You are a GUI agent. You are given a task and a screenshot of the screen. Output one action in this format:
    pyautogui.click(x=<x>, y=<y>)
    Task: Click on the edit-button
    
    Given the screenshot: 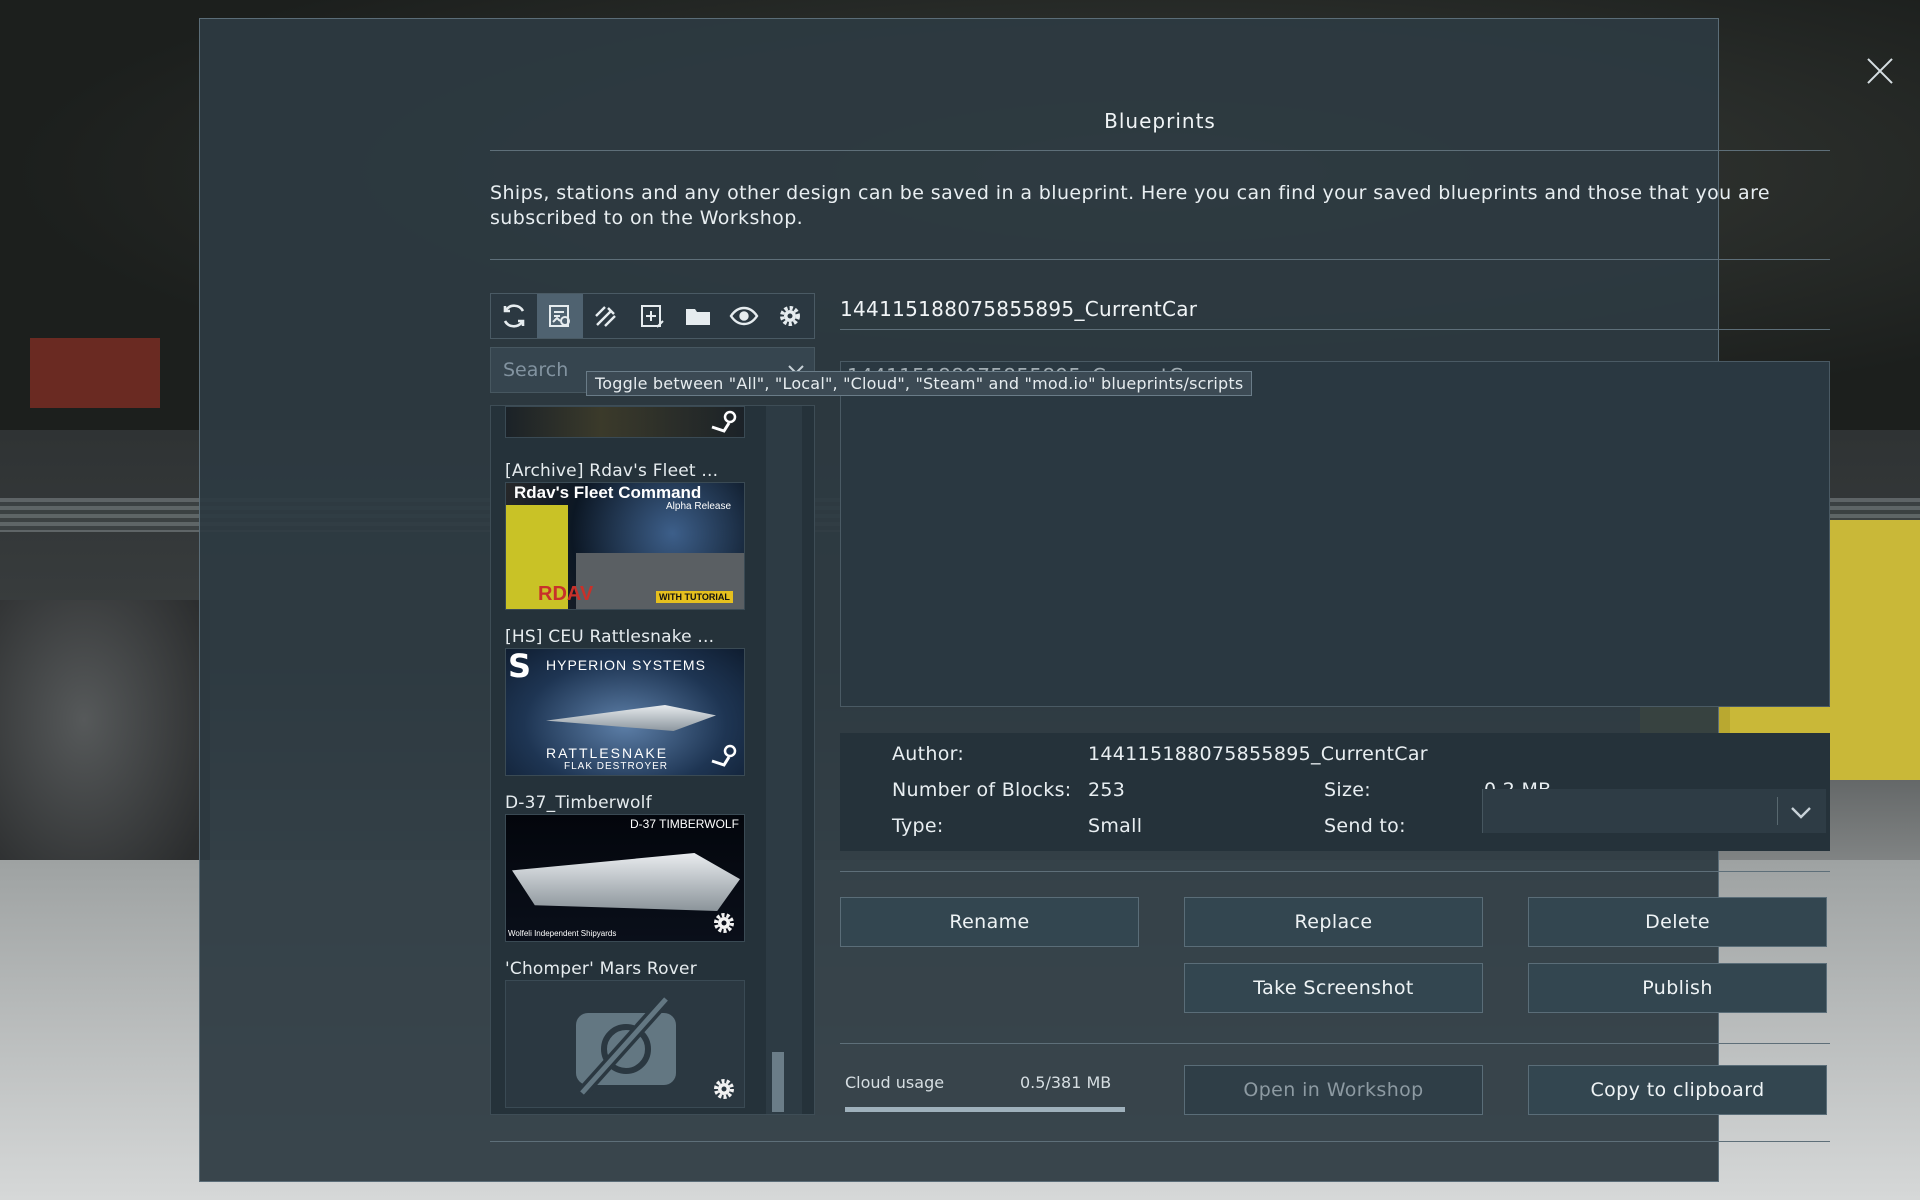 What is the action you would take?
    pyautogui.click(x=606, y=316)
    